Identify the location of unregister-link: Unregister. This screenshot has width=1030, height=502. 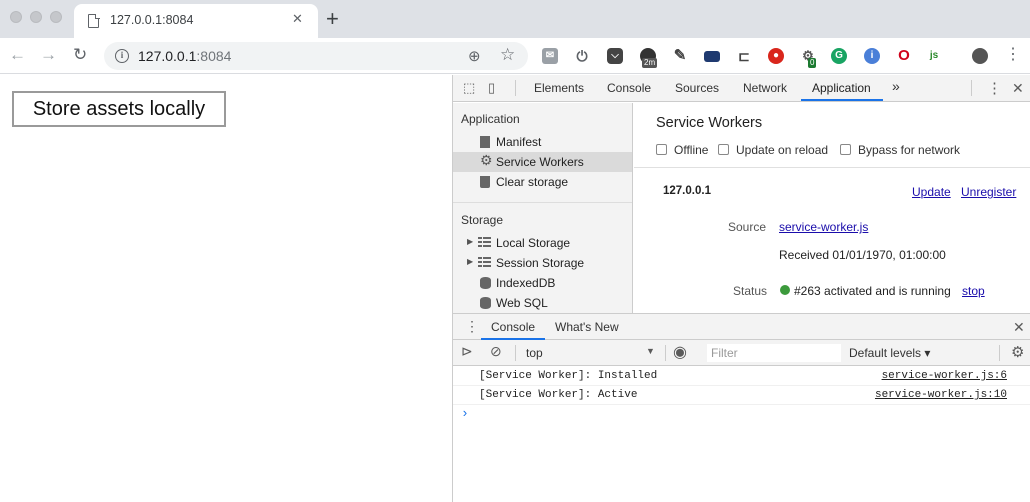
(988, 192).